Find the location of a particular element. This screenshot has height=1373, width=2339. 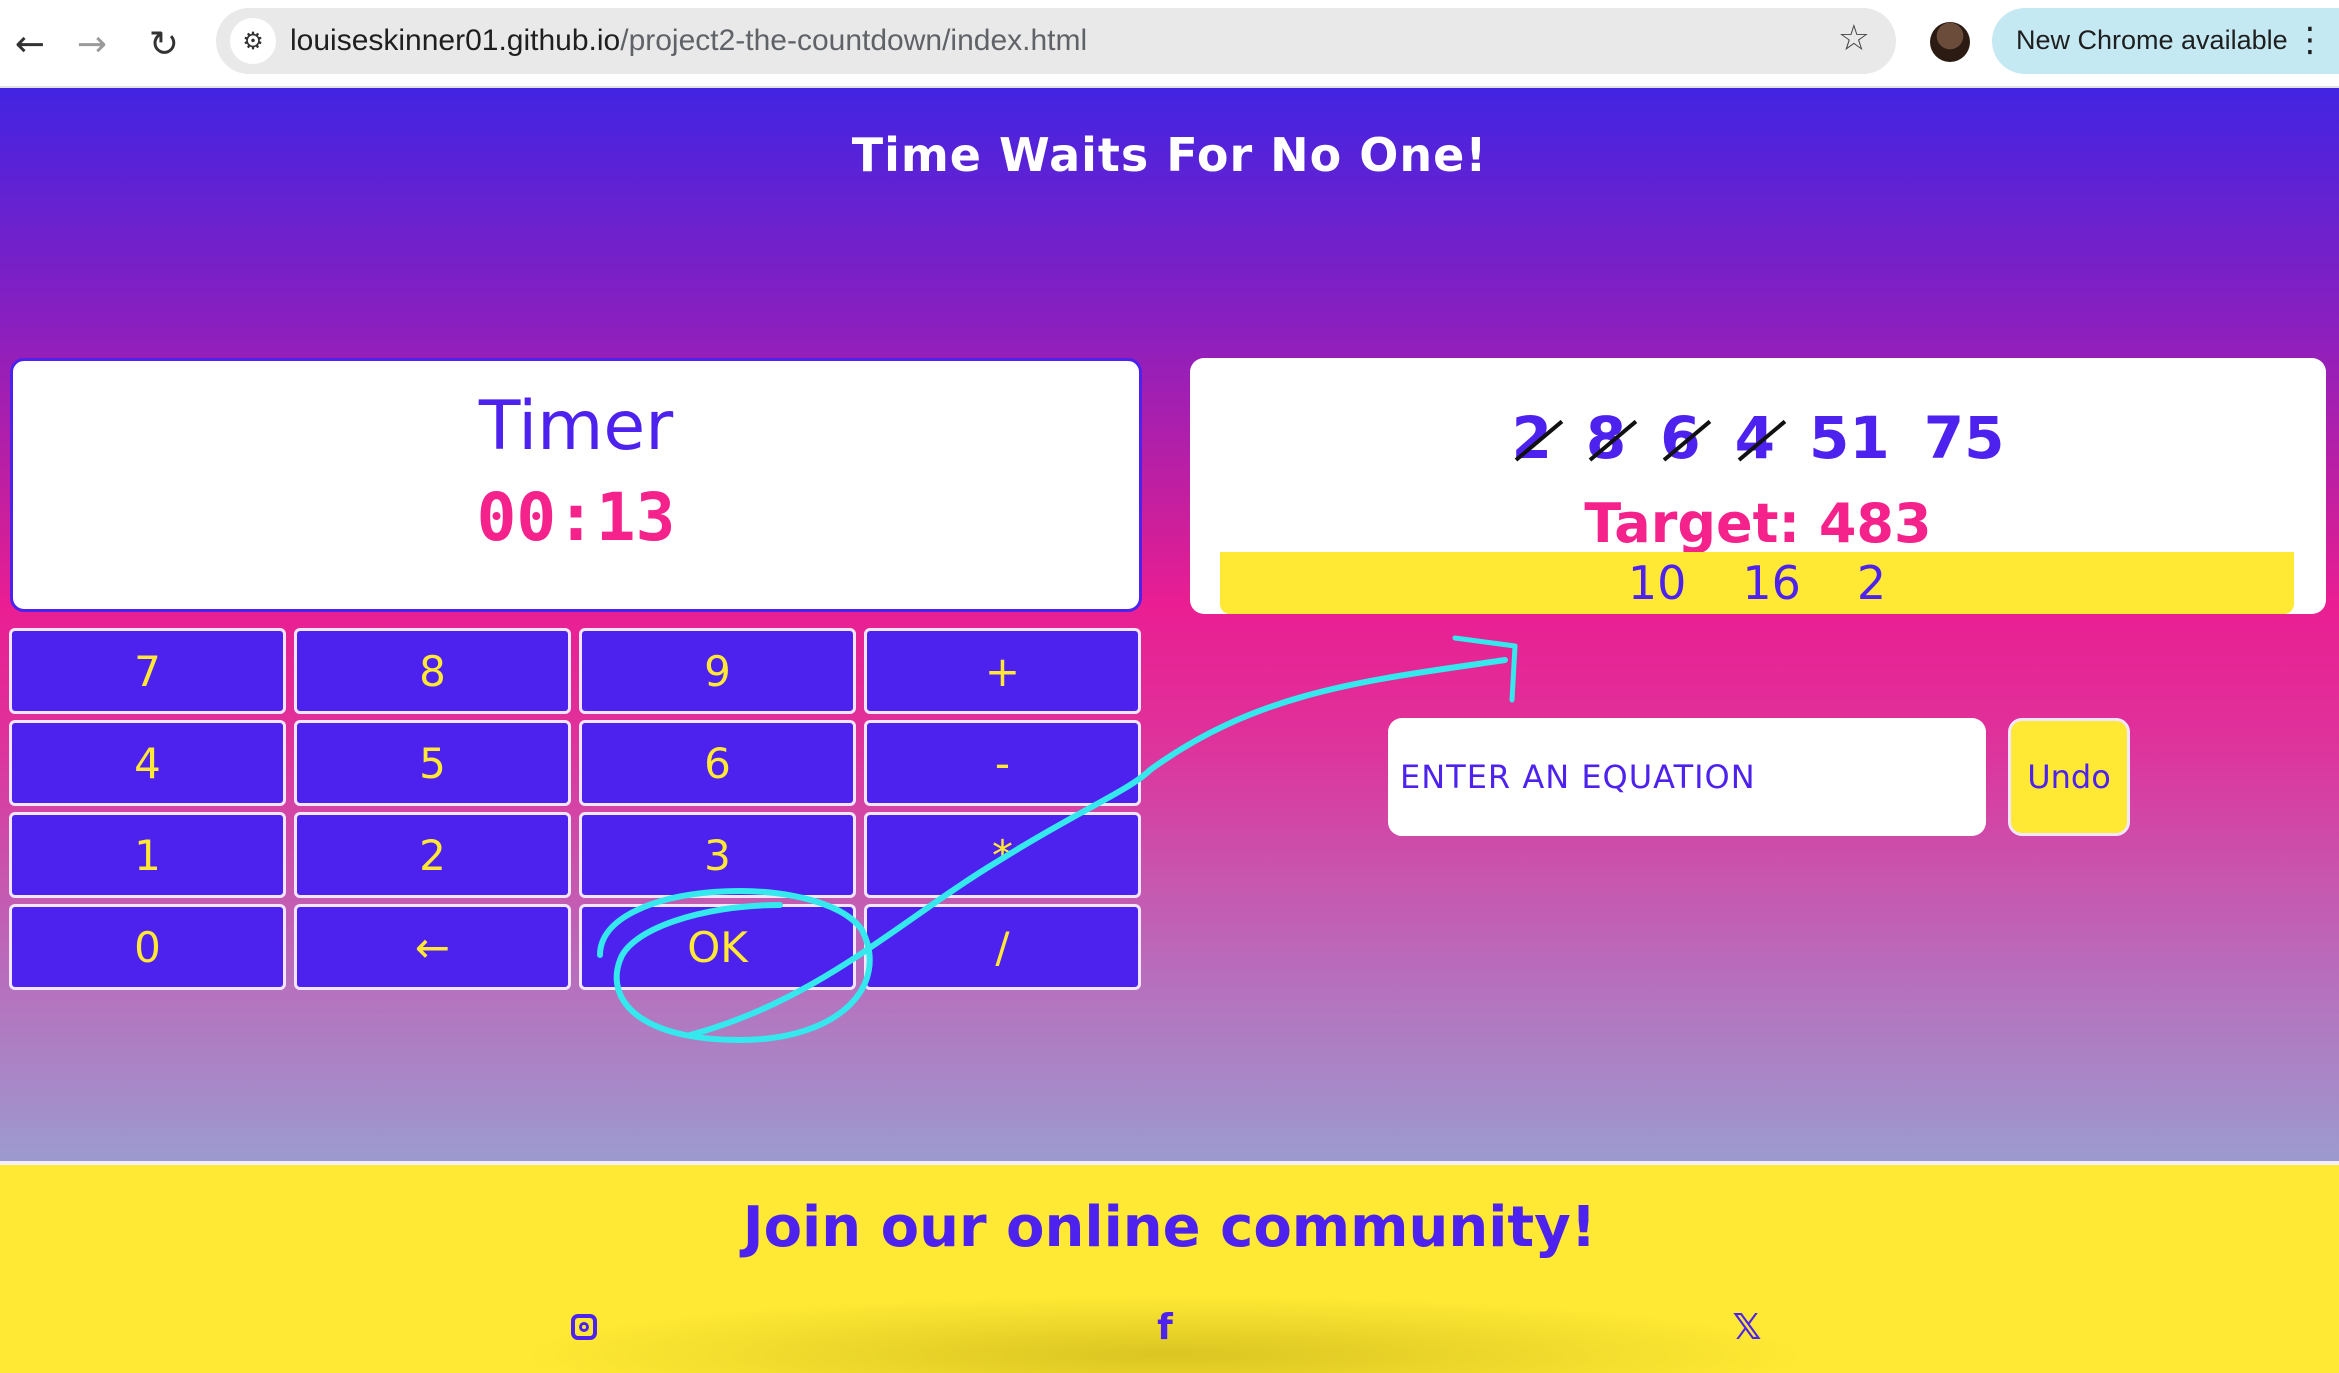

forward-arrow-icon: → is located at coordinates (92, 44).